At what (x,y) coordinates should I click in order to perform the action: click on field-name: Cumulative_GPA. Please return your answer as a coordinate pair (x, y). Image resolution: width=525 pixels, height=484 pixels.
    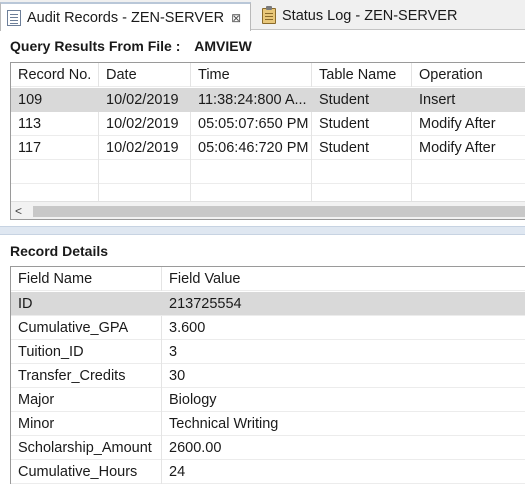
    Looking at the image, I should click on (86, 328).